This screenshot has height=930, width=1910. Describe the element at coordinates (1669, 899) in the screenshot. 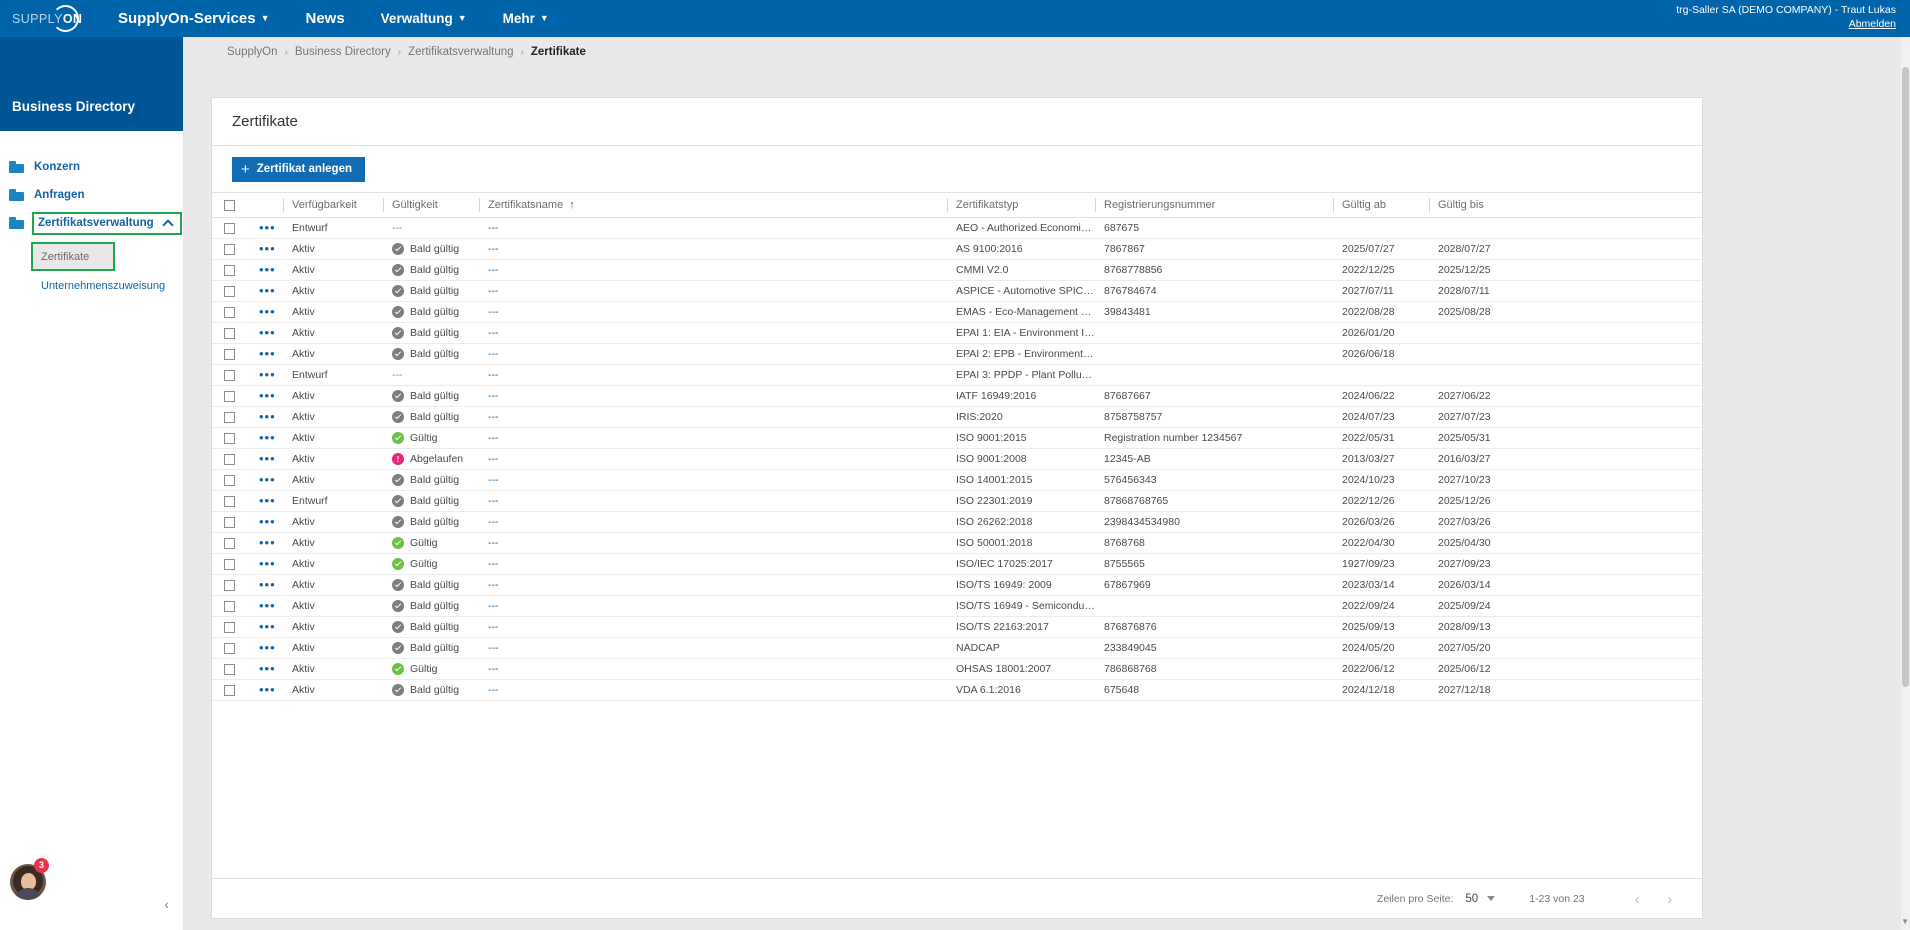

I see `next-page-button: ›` at that location.